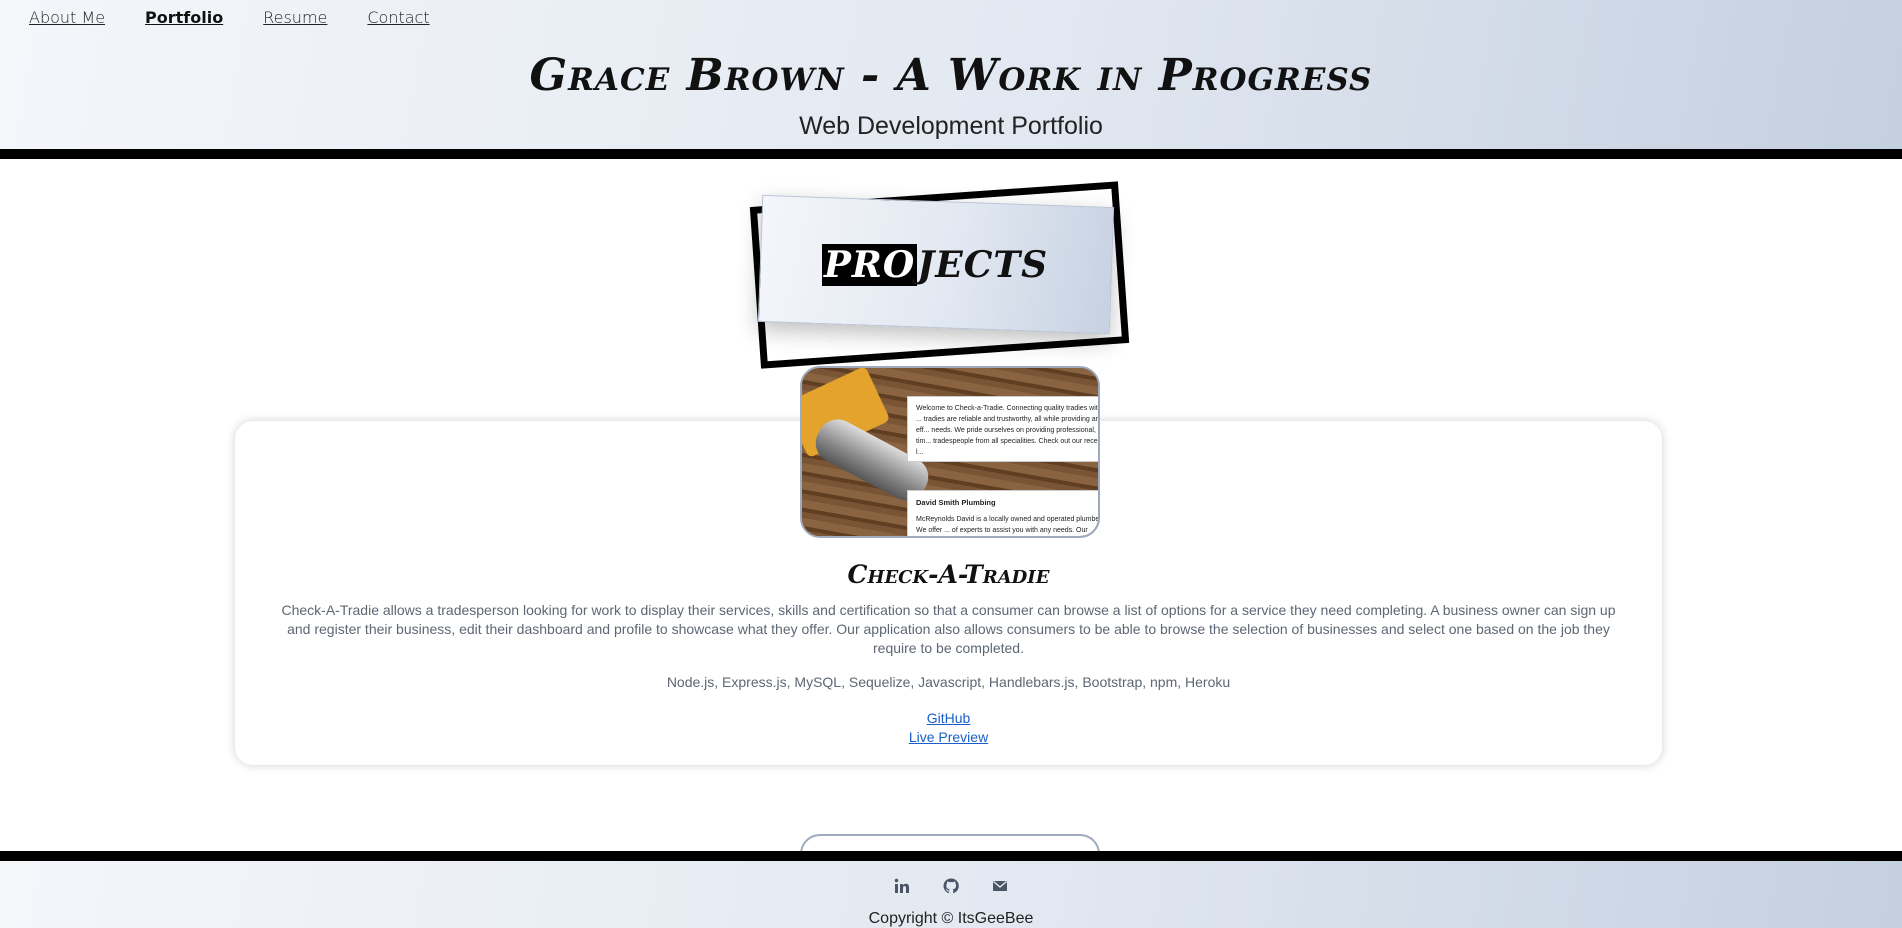 Image resolution: width=1902 pixels, height=928 pixels. I want to click on social-links, so click(951, 884).